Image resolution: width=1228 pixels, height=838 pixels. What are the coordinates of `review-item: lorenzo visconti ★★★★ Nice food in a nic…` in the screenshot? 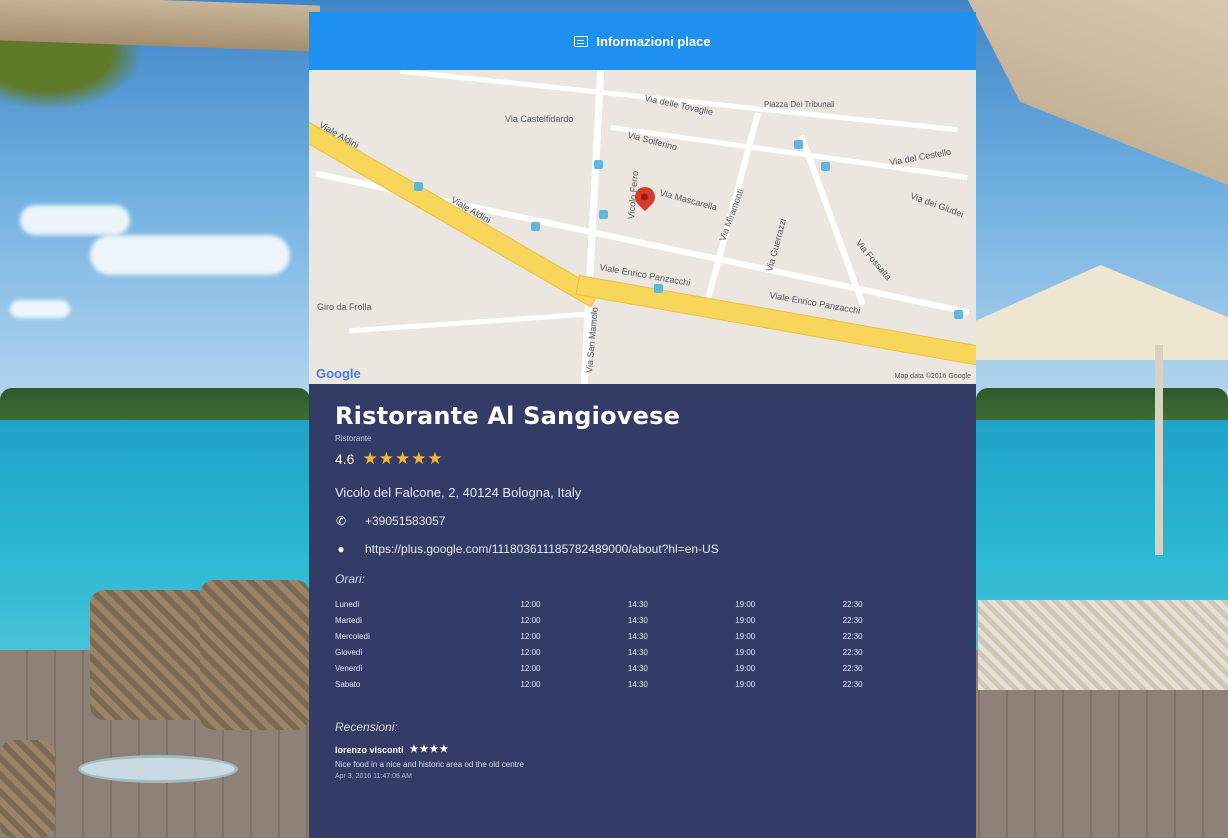 It's located at (642, 762).